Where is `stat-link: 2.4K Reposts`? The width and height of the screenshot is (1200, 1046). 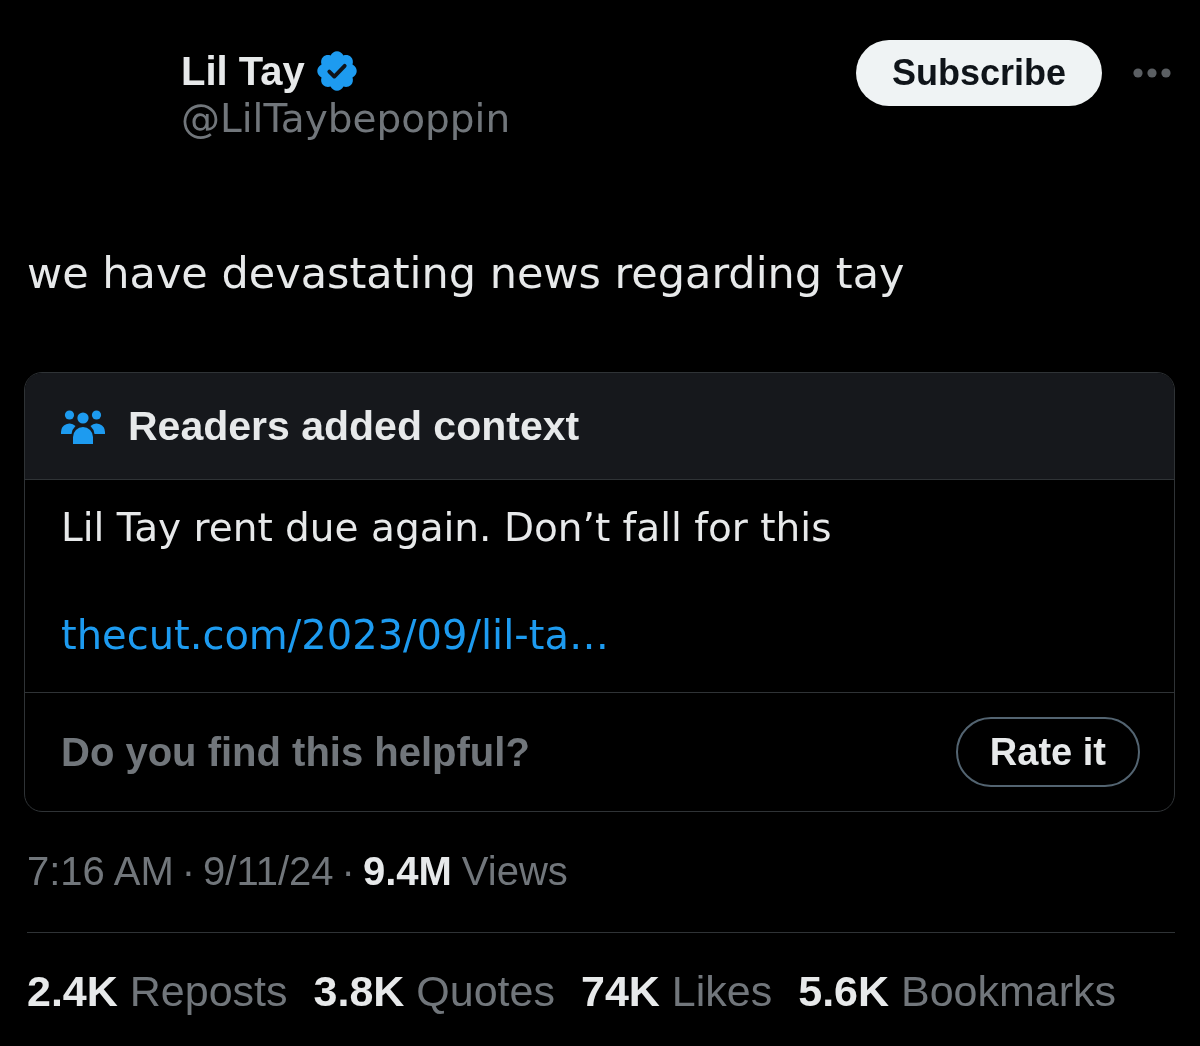 stat-link: 2.4K Reposts is located at coordinates (157, 991).